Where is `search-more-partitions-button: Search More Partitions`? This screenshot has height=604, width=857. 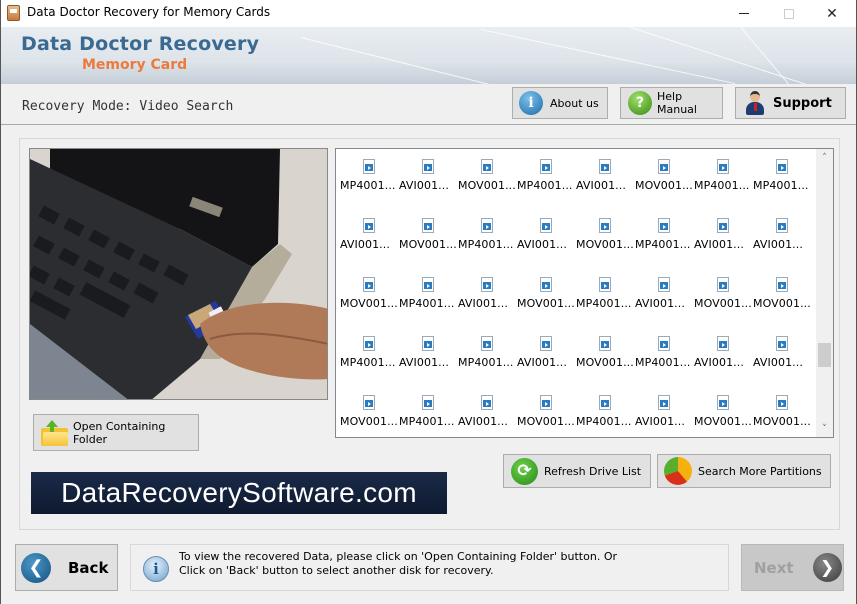
search-more-partitions-button: Search More Partitions is located at coordinates (744, 471).